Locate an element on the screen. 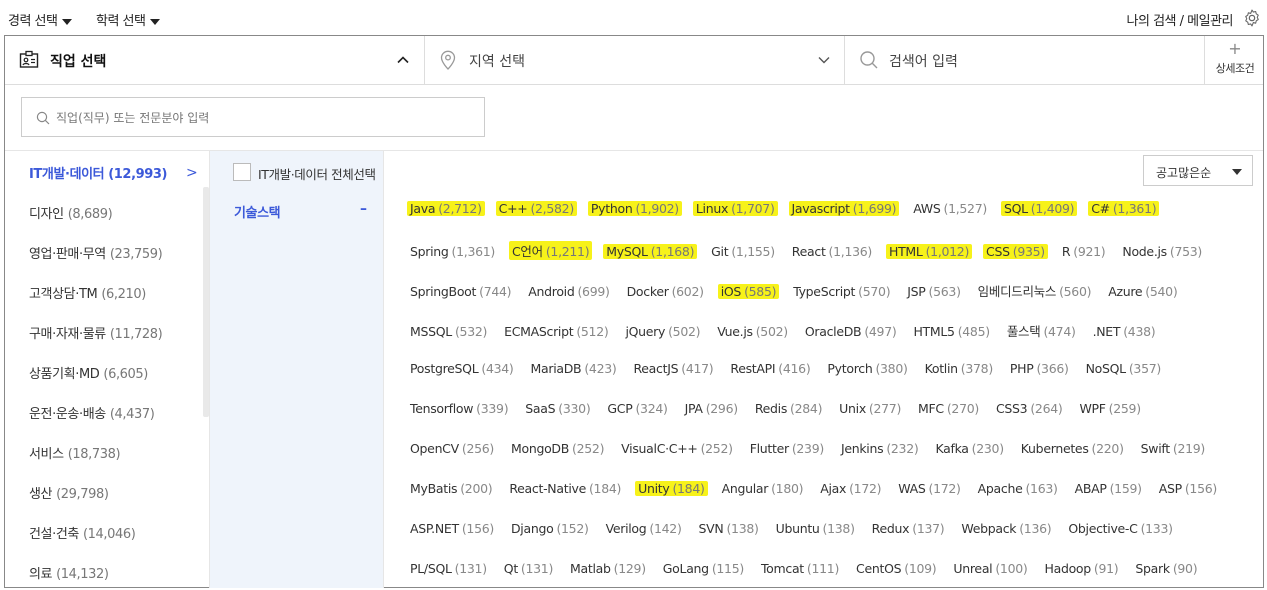 The height and width of the screenshot is (590, 1267). tech-chip: Unity (184) is located at coordinates (671, 488).